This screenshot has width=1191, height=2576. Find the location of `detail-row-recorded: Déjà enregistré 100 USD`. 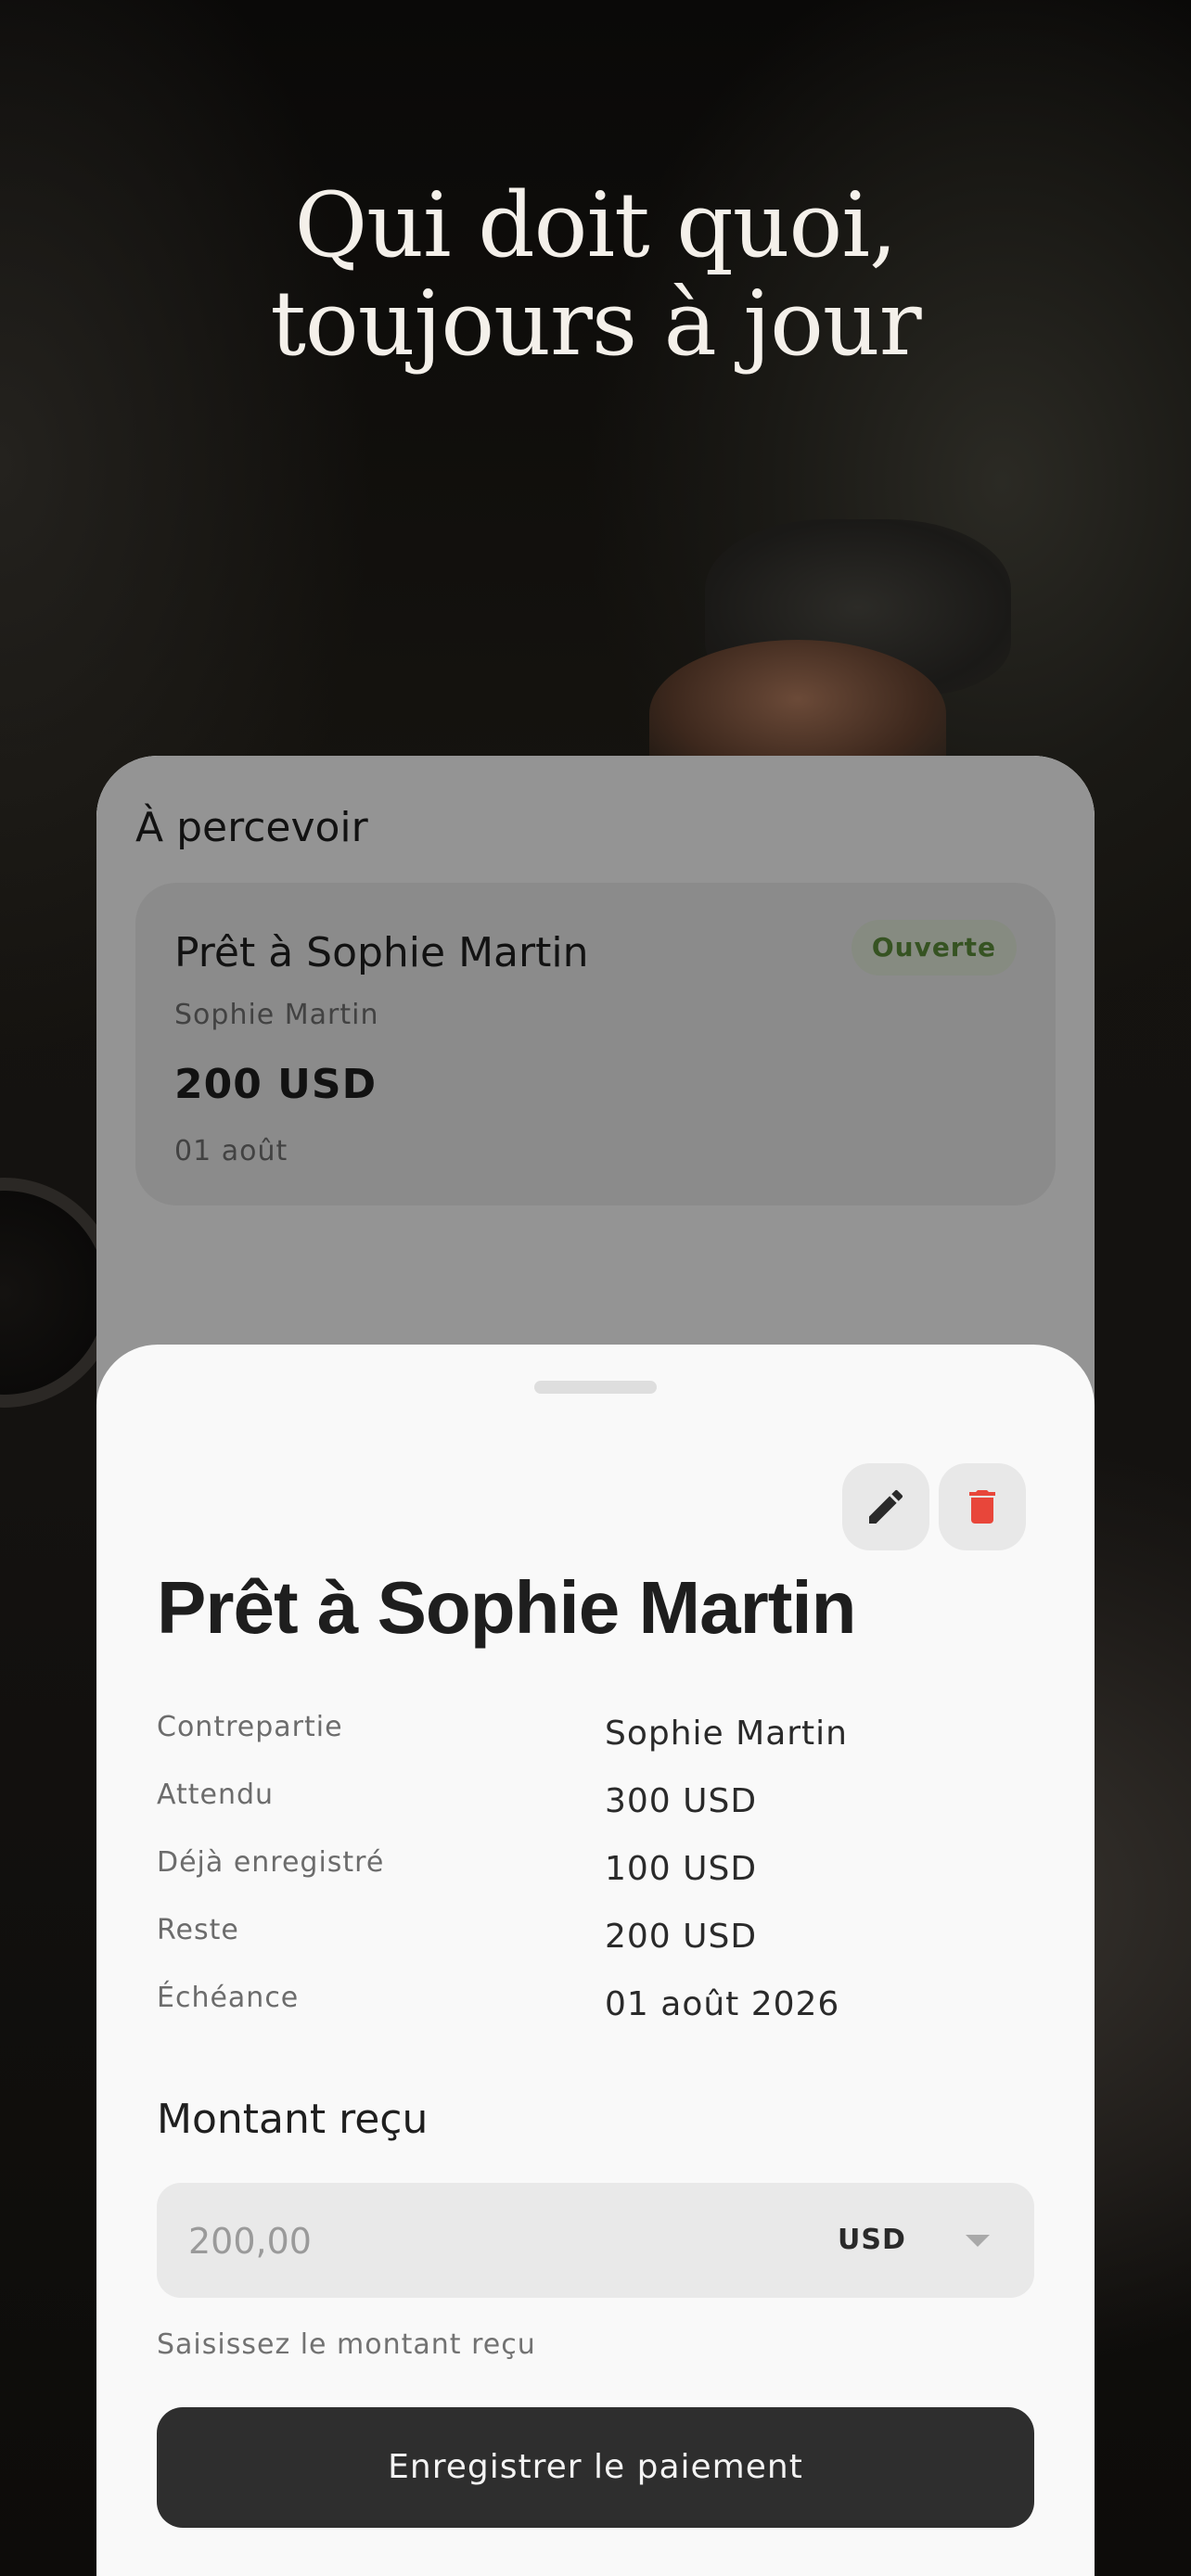

detail-row-recorded: Déjà enregistré 100 USD is located at coordinates (593, 1874).